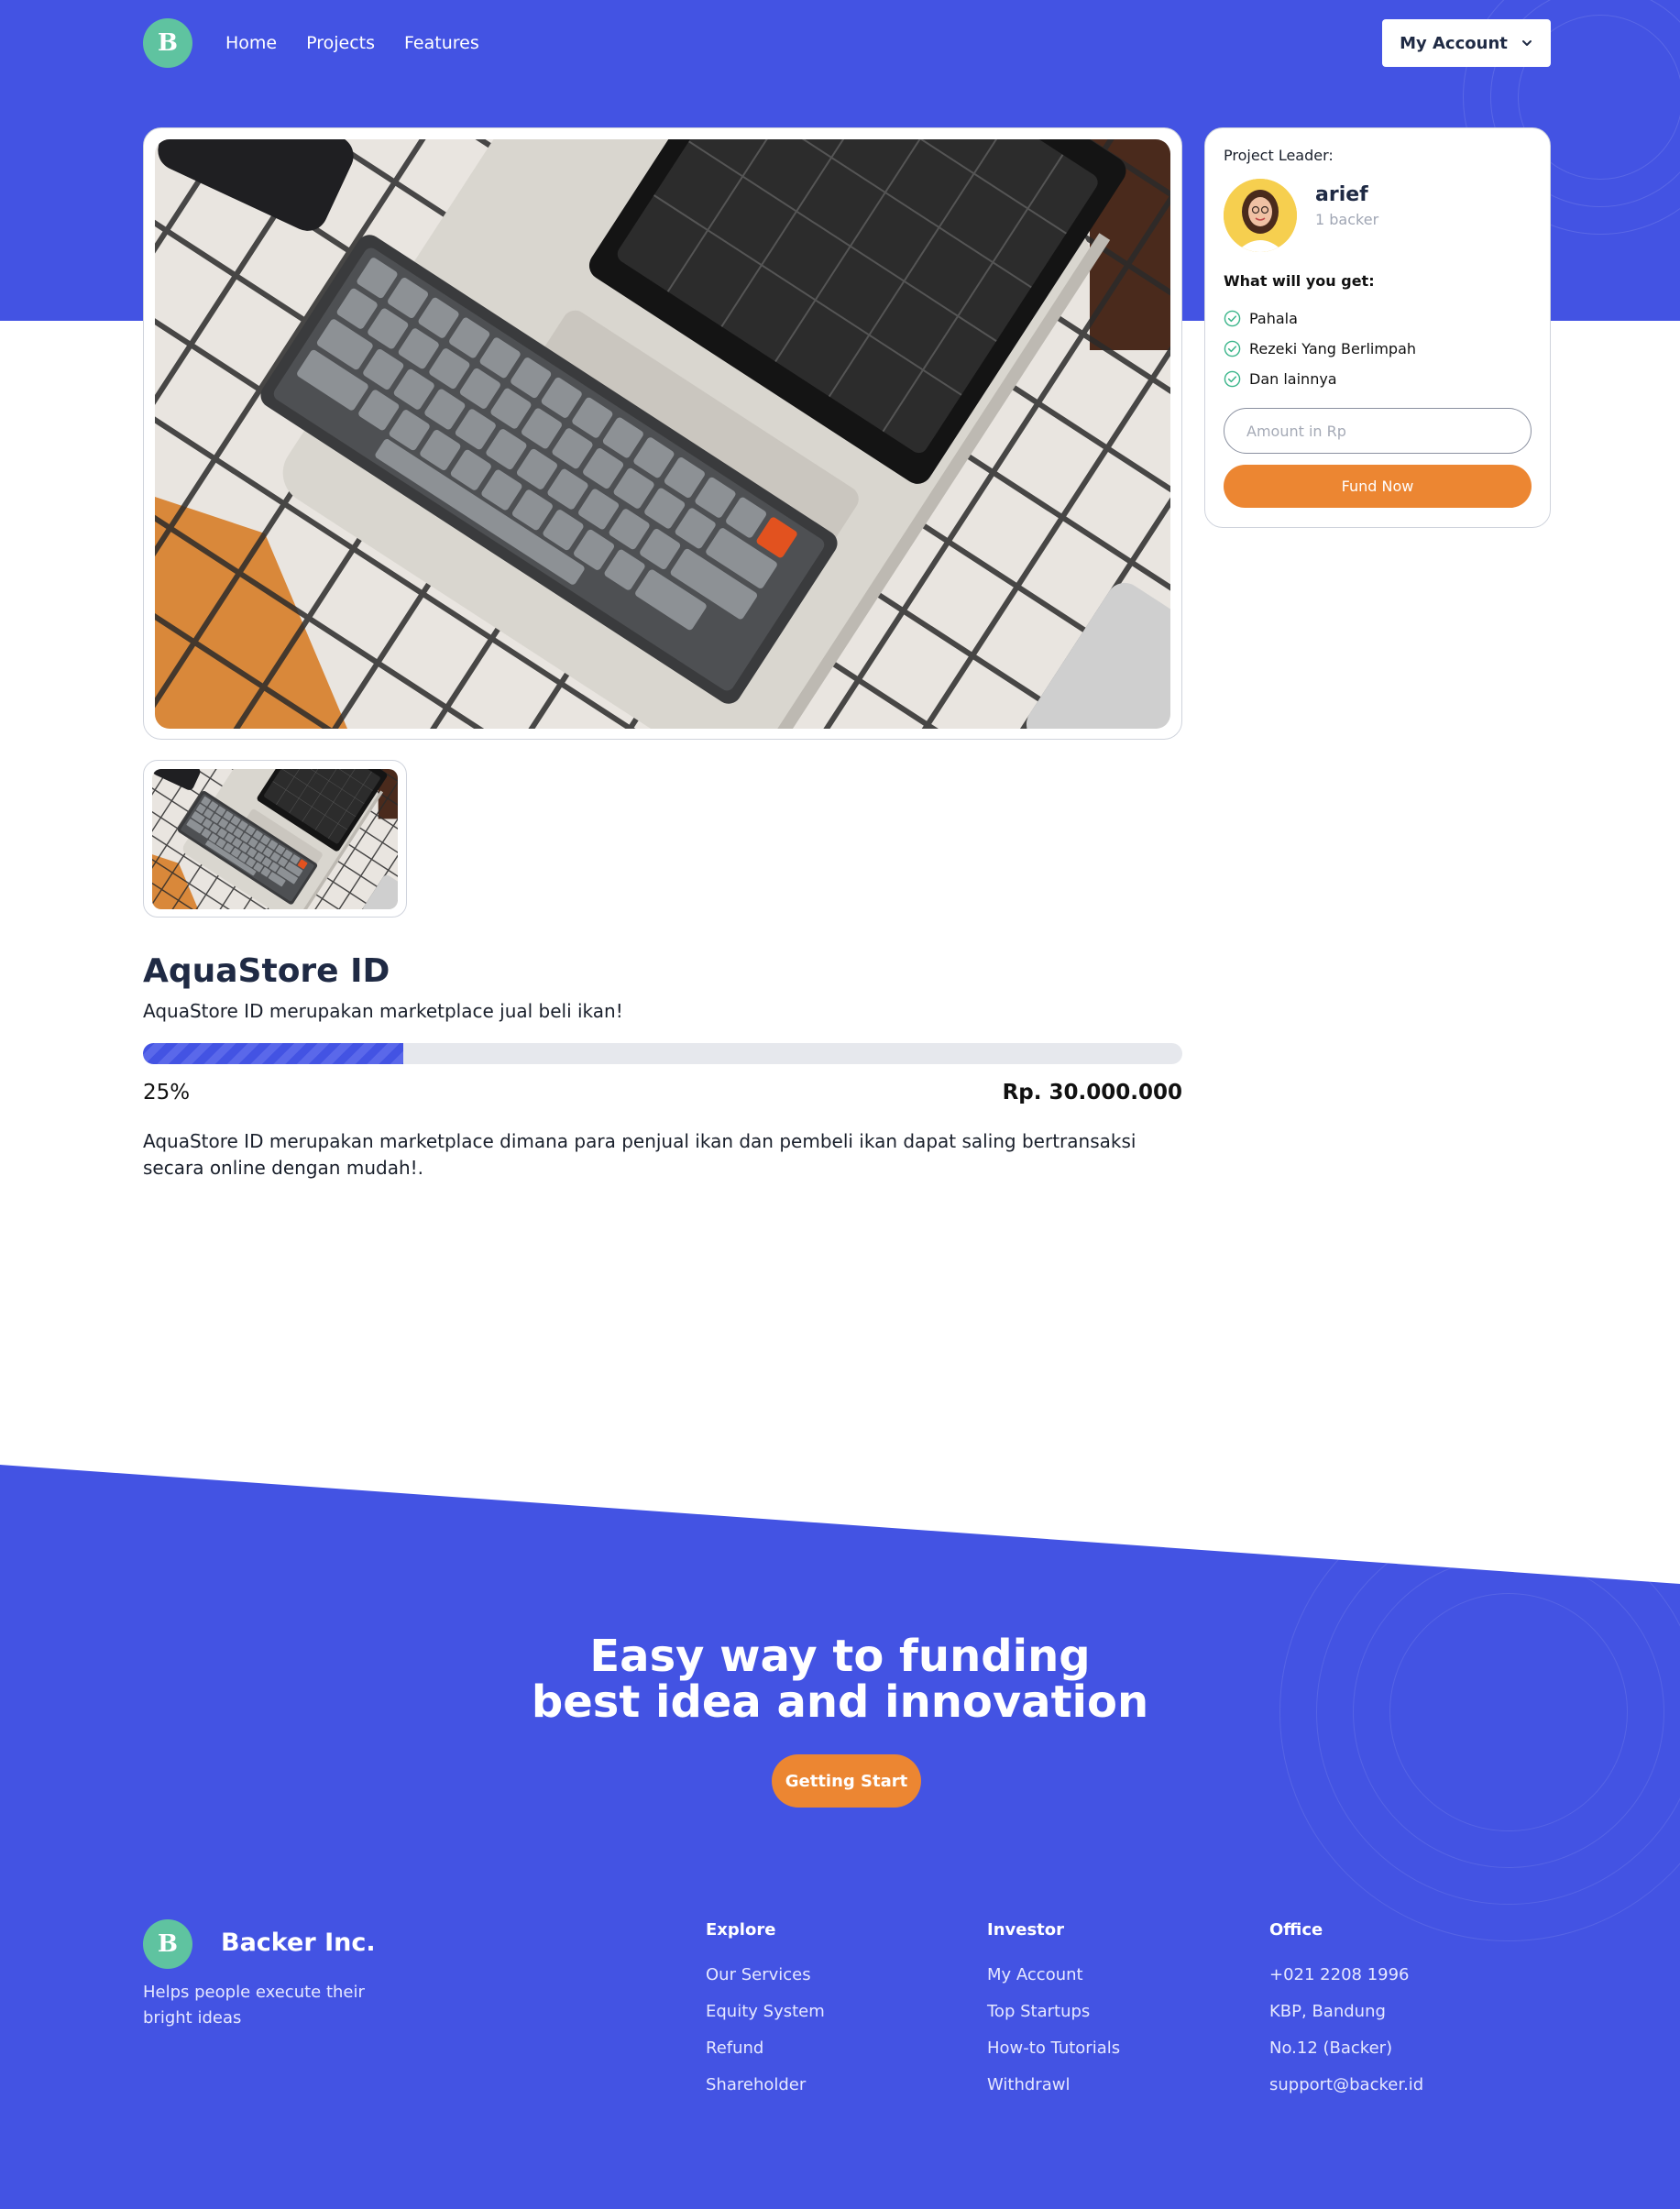 The image size is (1680, 2209). I want to click on funding-goal: Rp. 30.000.000, so click(1092, 1092).